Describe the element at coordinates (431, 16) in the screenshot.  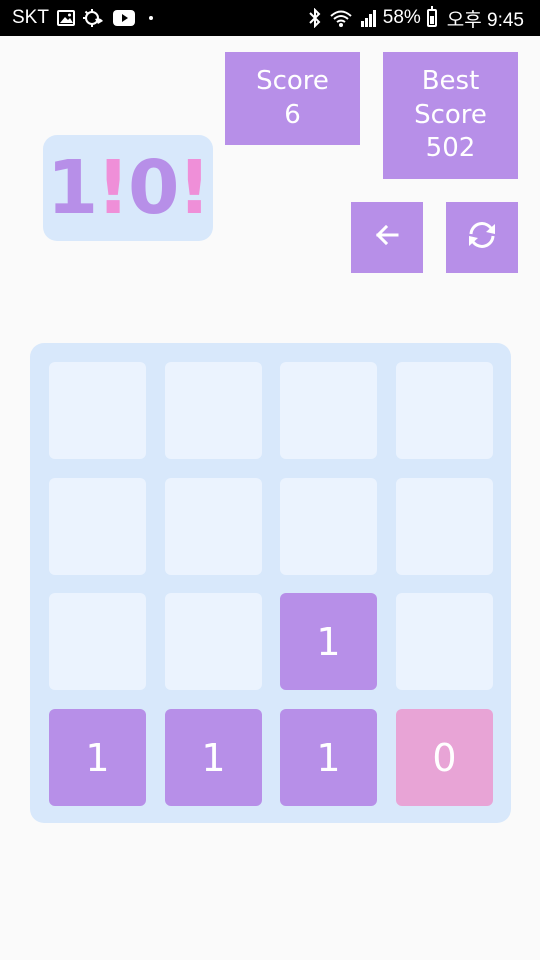
I see `battery-icon` at that location.